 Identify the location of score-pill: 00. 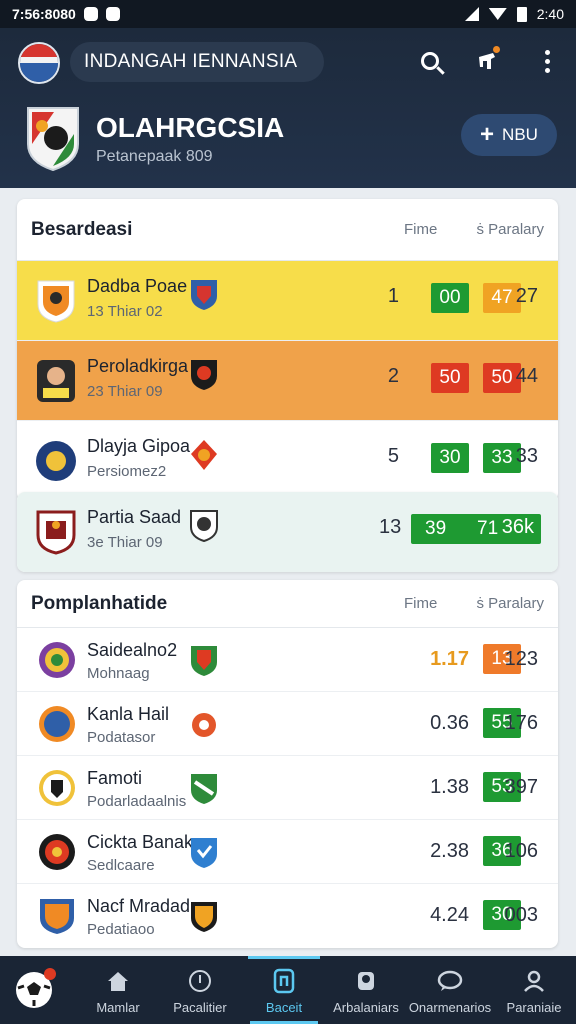
(450, 298).